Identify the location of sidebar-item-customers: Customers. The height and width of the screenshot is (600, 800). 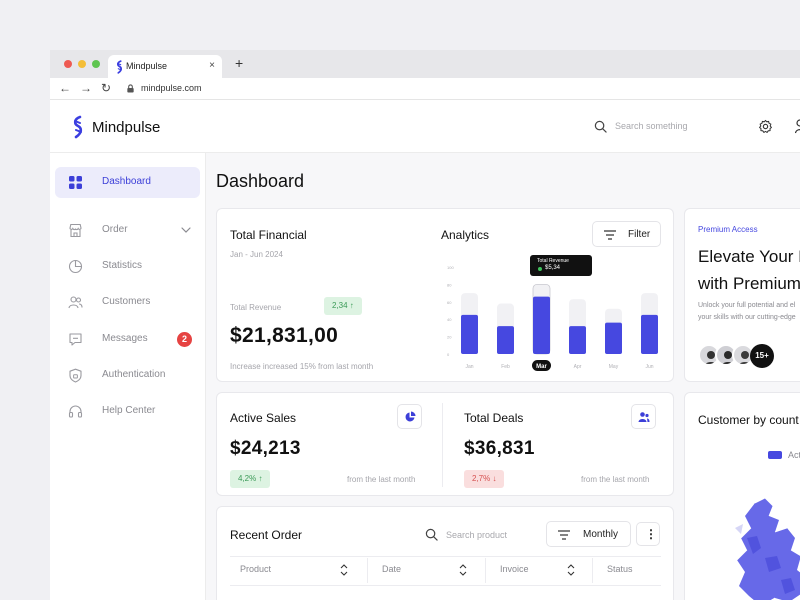
(127, 302).